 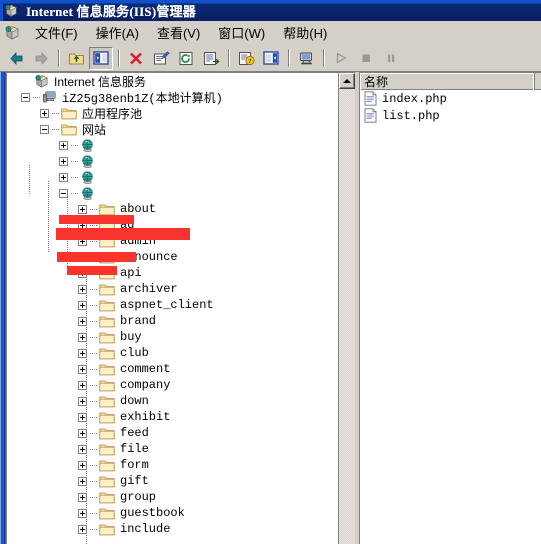 I want to click on delete-button, so click(x=136, y=58).